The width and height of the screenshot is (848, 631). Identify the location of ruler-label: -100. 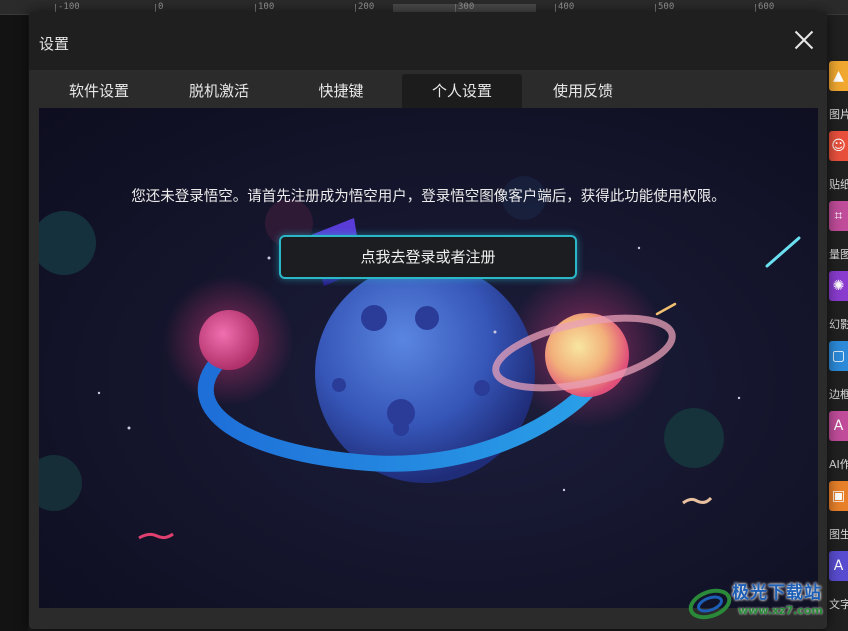
(69, 7).